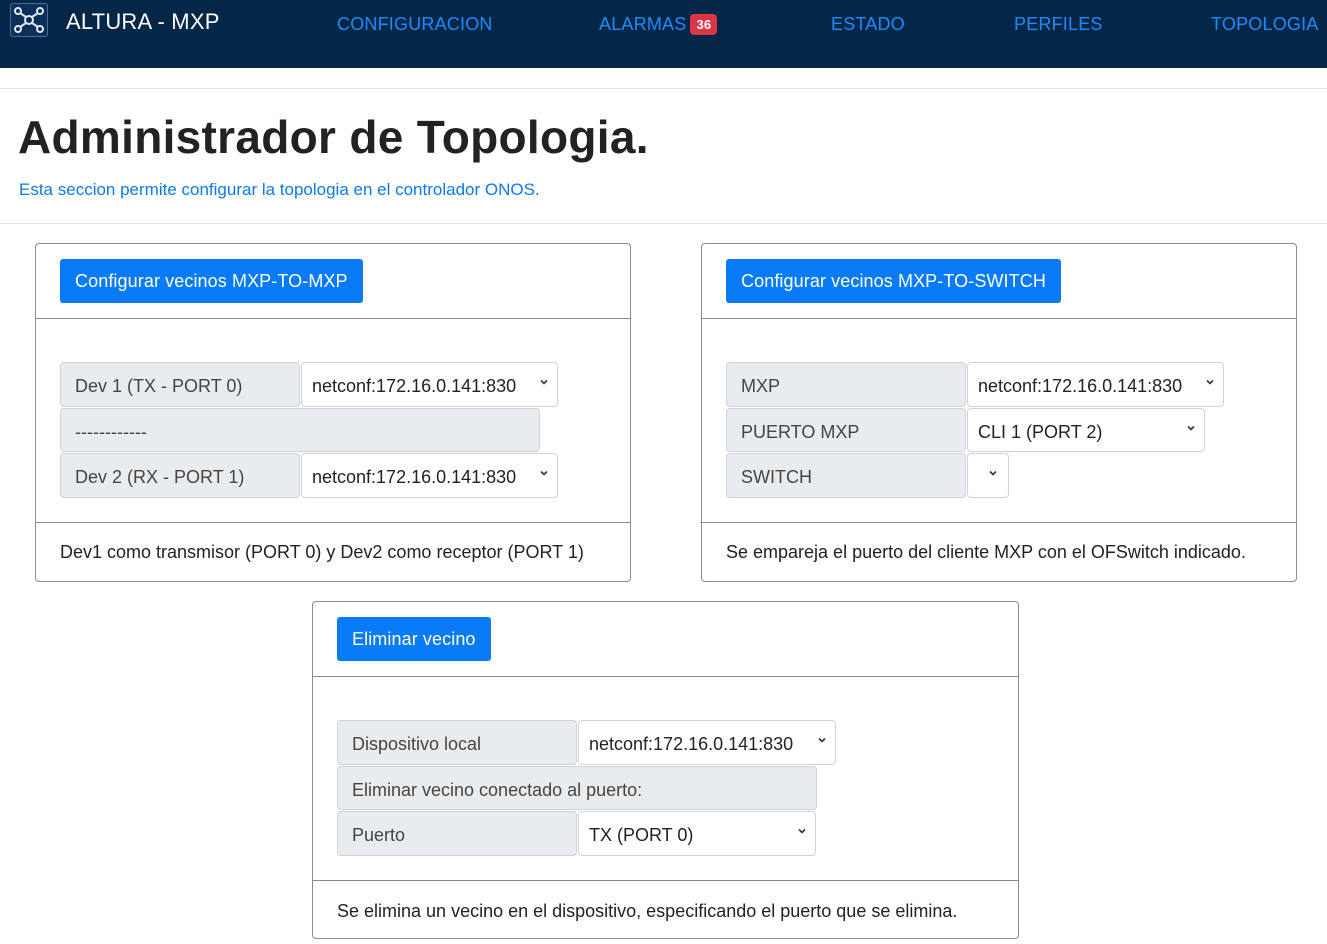  What do you see at coordinates (697, 833) in the screenshot?
I see `port-select: TX (PORT 0)` at bounding box center [697, 833].